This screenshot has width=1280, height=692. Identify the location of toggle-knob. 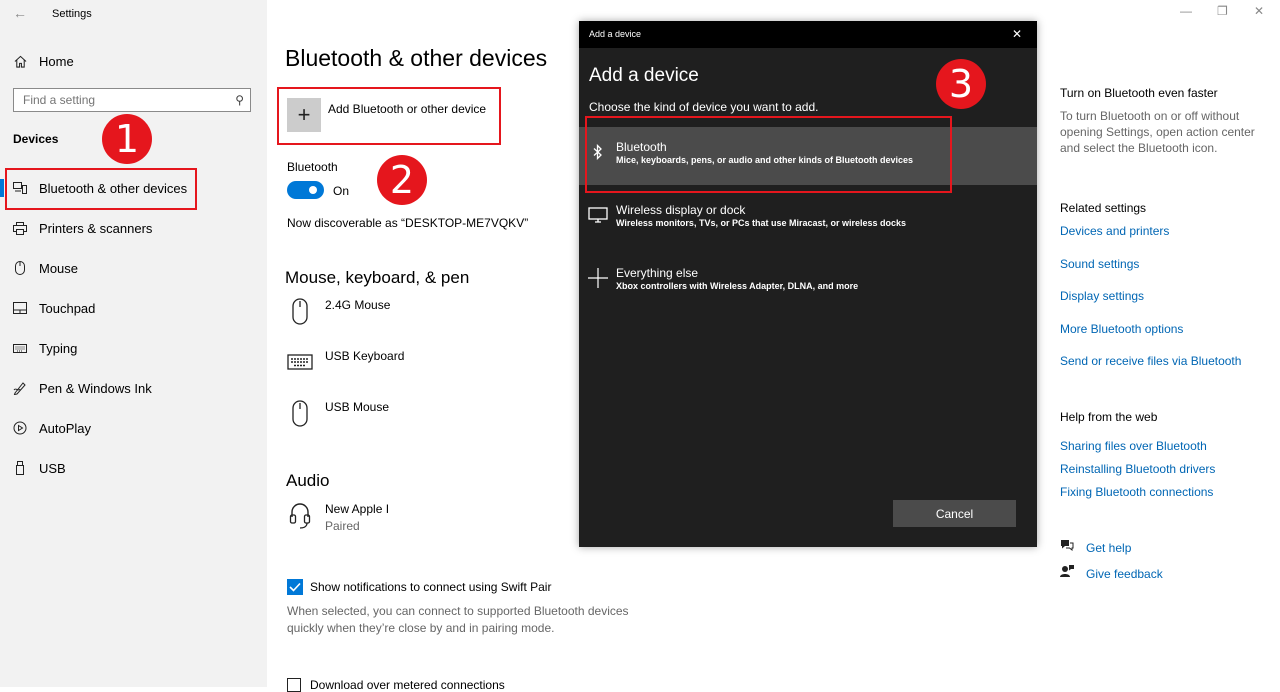
(313, 190).